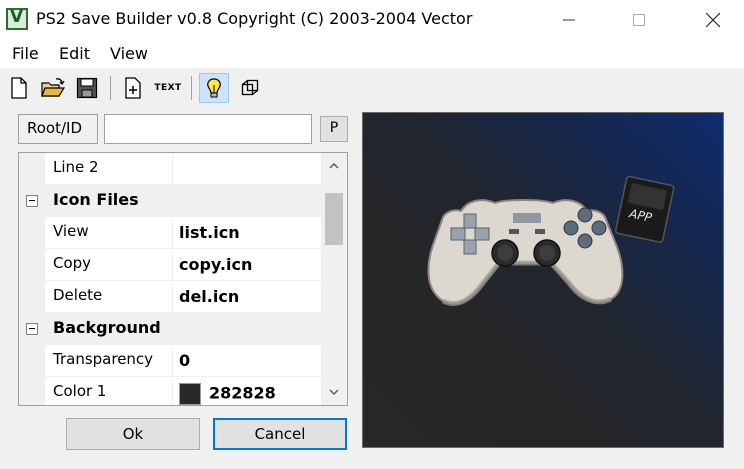  What do you see at coordinates (96, 199) in the screenshot?
I see `category-label: Icon Files` at bounding box center [96, 199].